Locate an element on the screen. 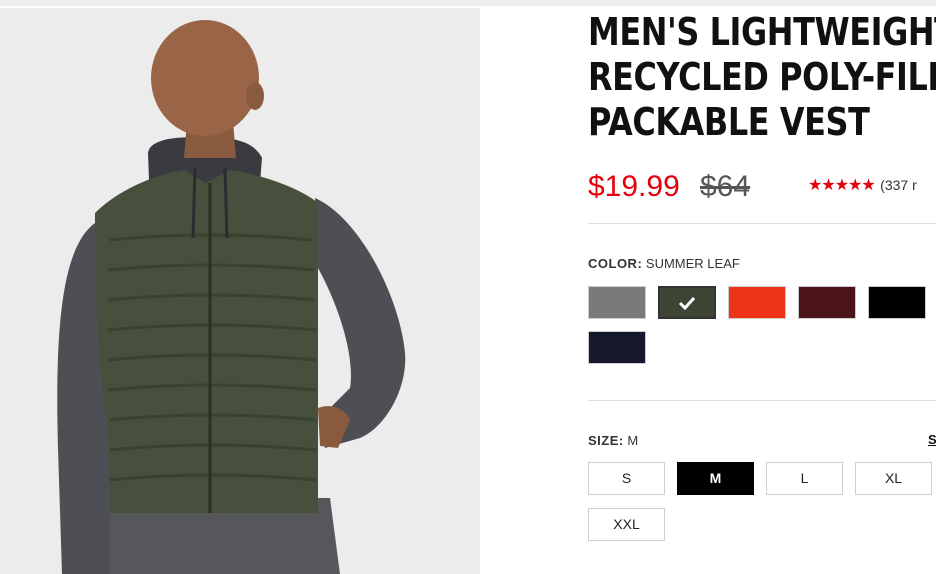 Image resolution: width=936 pixels, height=574 pixels. original-price: $64 is located at coordinates (725, 186).